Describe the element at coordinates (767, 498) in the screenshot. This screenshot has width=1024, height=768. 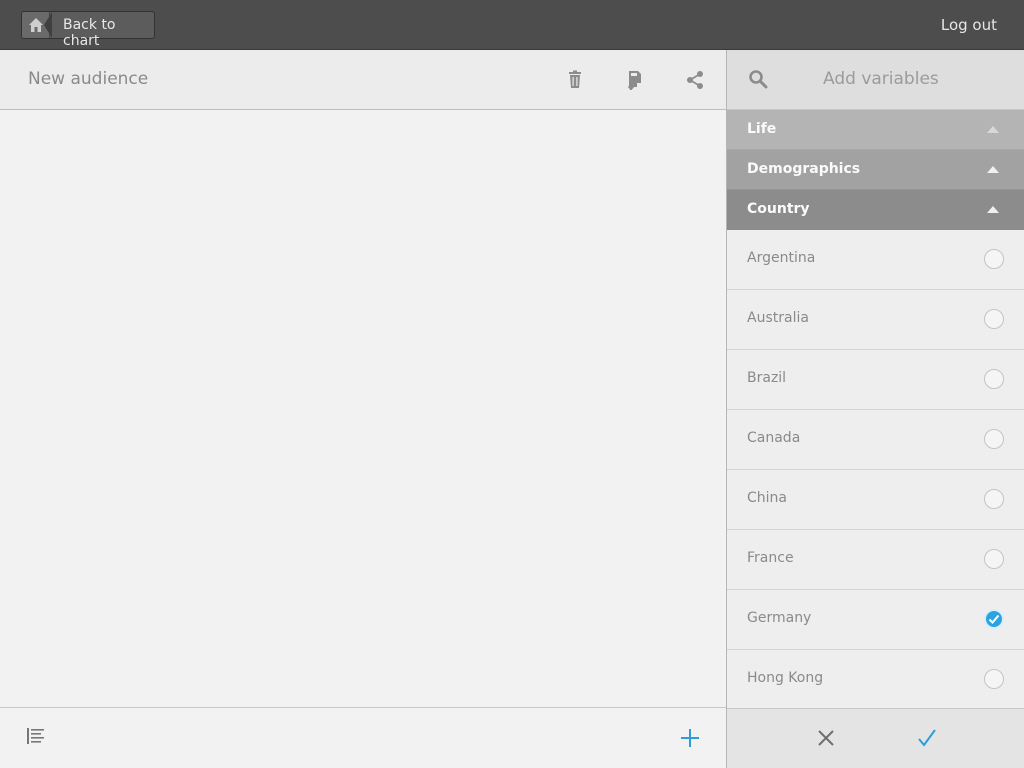
I see `country-label: China` at that location.